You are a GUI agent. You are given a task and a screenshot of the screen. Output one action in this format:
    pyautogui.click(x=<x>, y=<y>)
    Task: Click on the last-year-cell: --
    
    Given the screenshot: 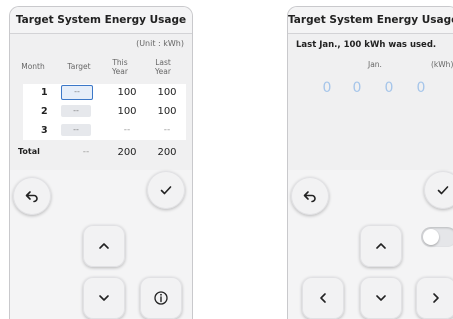 What is the action you would take?
    pyautogui.click(x=167, y=130)
    